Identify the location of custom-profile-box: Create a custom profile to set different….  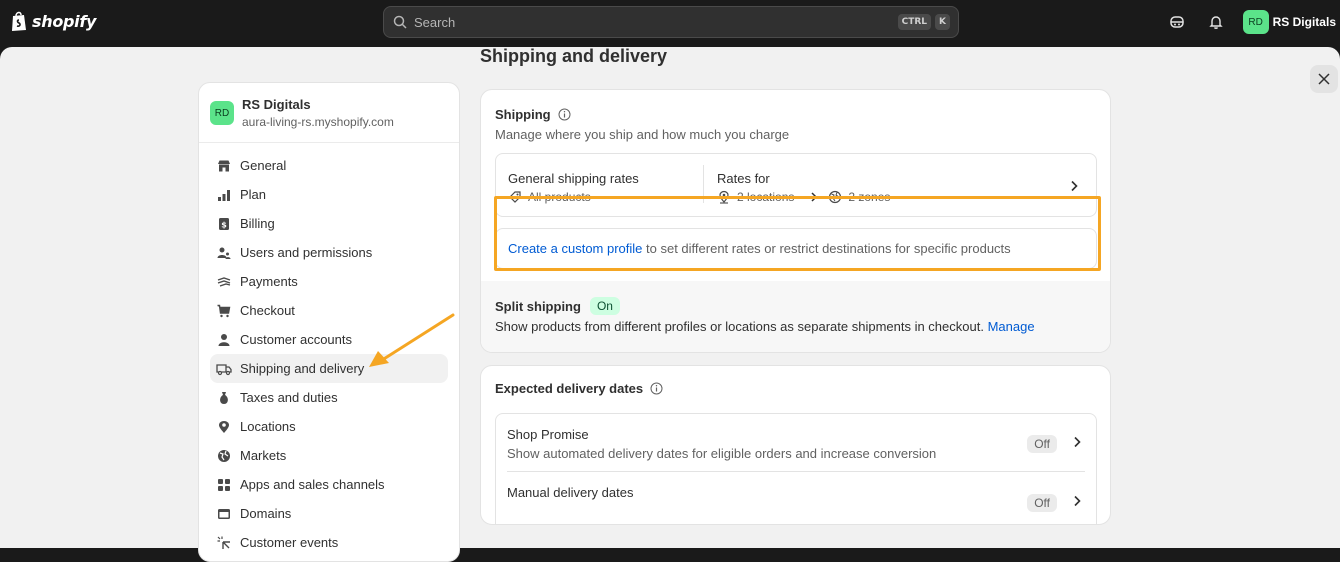
(796, 248).